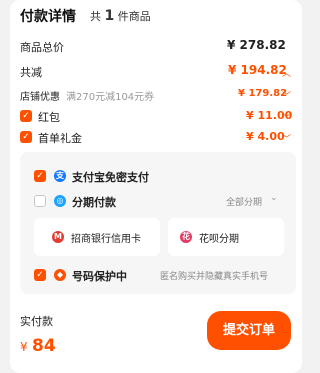 The width and height of the screenshot is (320, 373). I want to click on total-price-value: ¥ 278.82, so click(256, 45).